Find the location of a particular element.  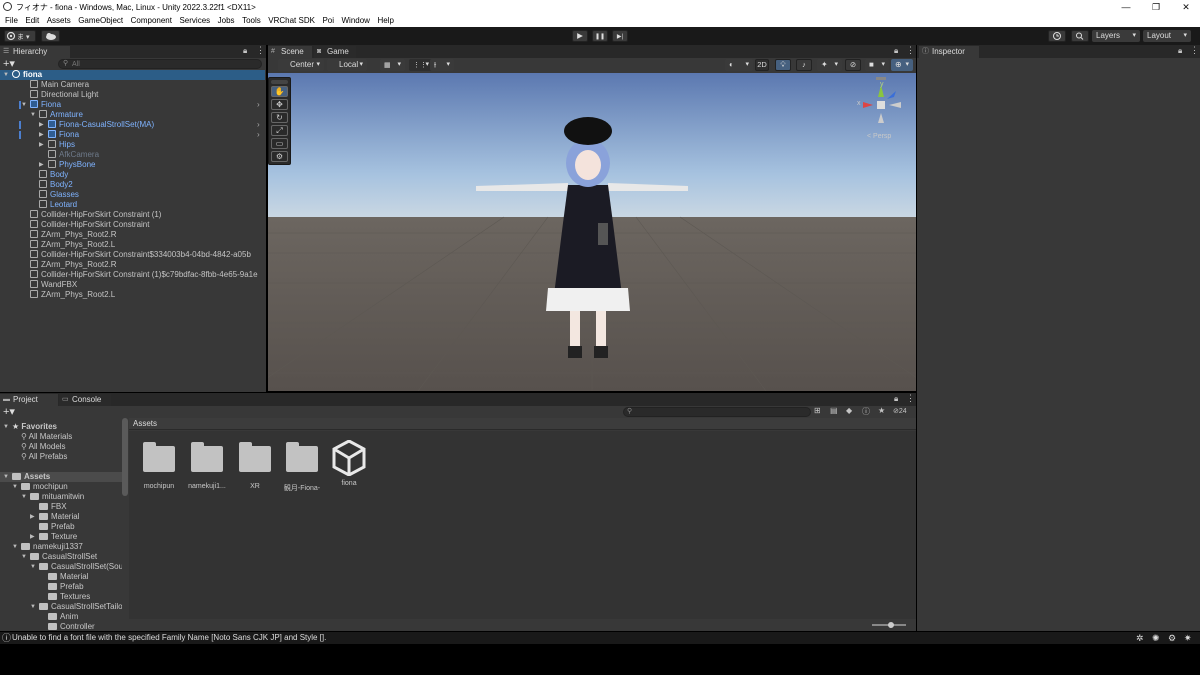

project-tree-item: ▶ Material is located at coordinates (61, 517).